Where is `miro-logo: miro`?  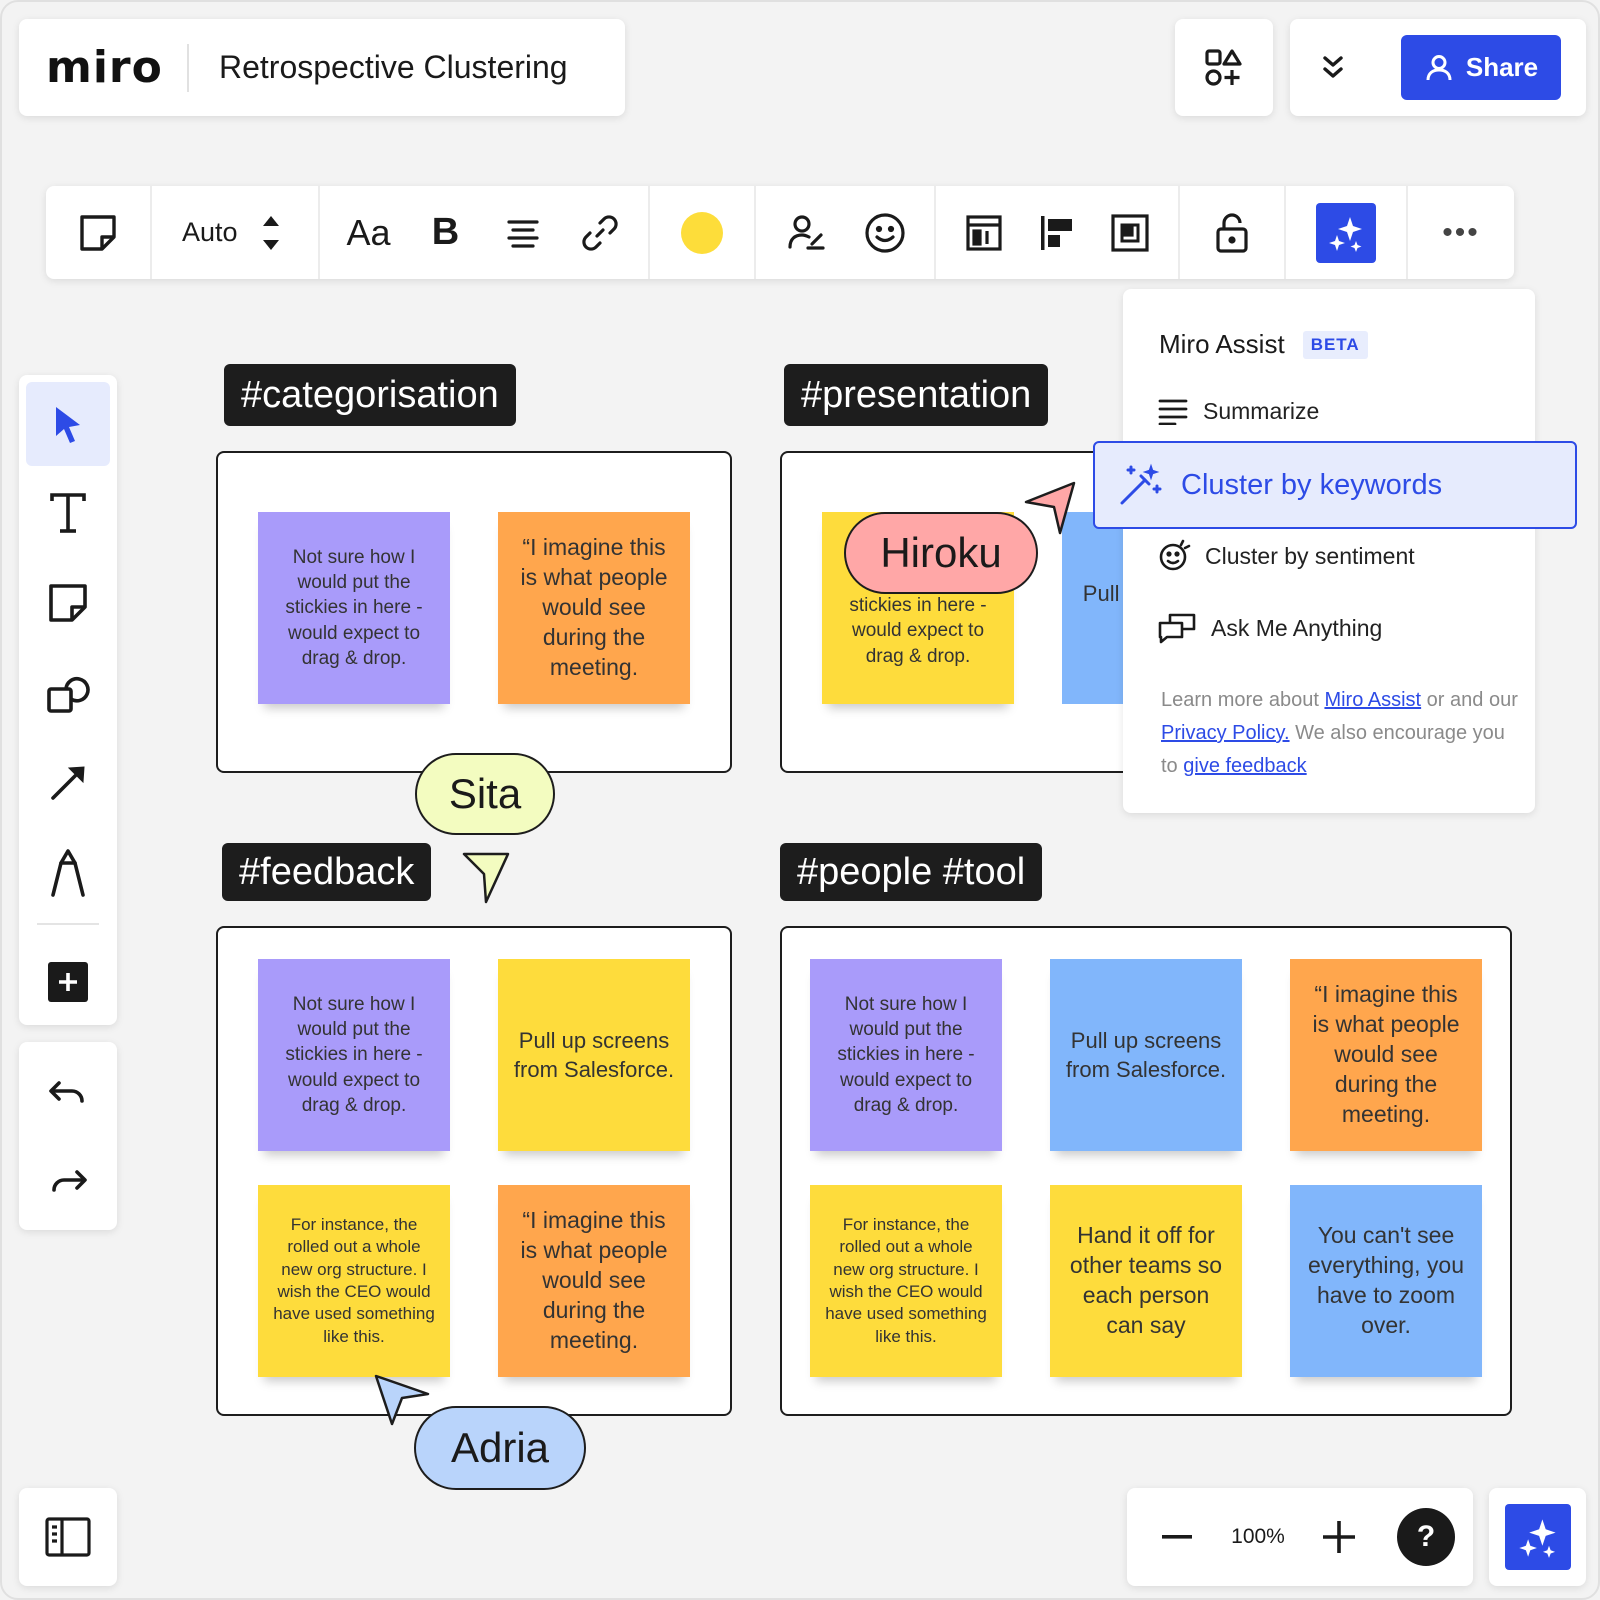 miro-logo: miro is located at coordinates (103, 67).